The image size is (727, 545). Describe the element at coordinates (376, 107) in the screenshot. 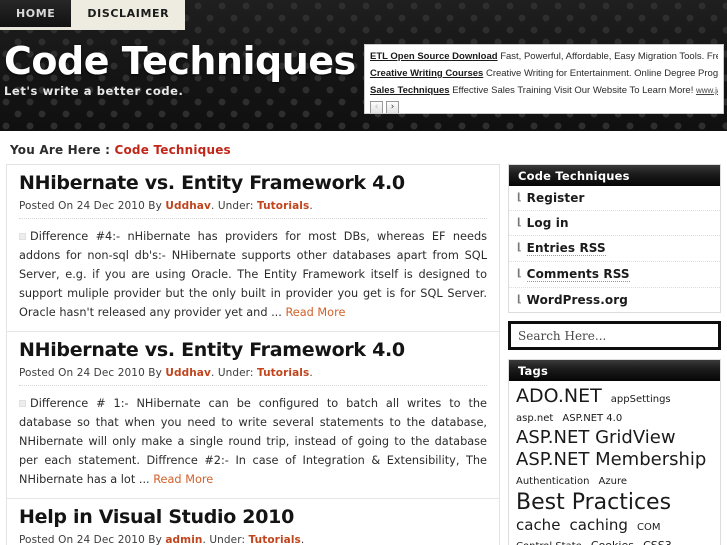

I see `ad-prev-arrow-icon: ‹` at that location.